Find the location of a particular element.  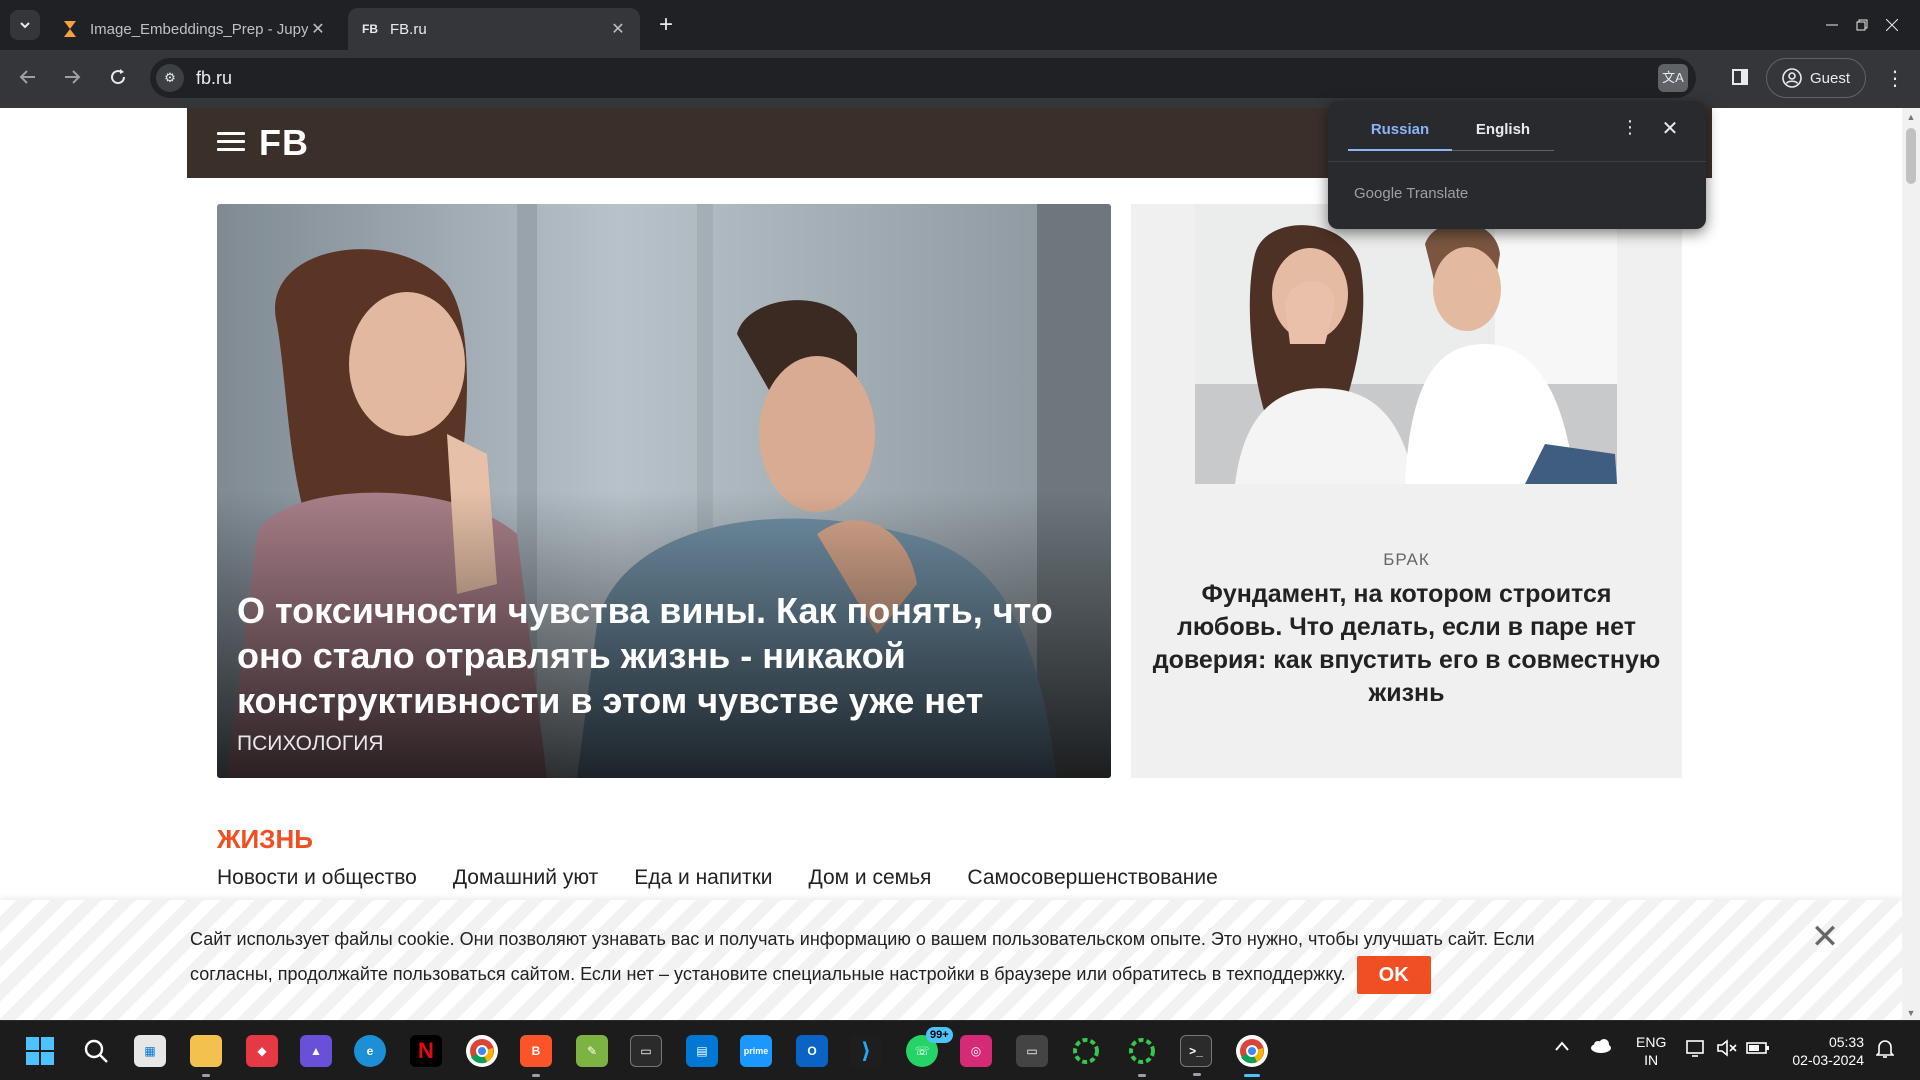

hourglass-icon is located at coordinates (70, 29).